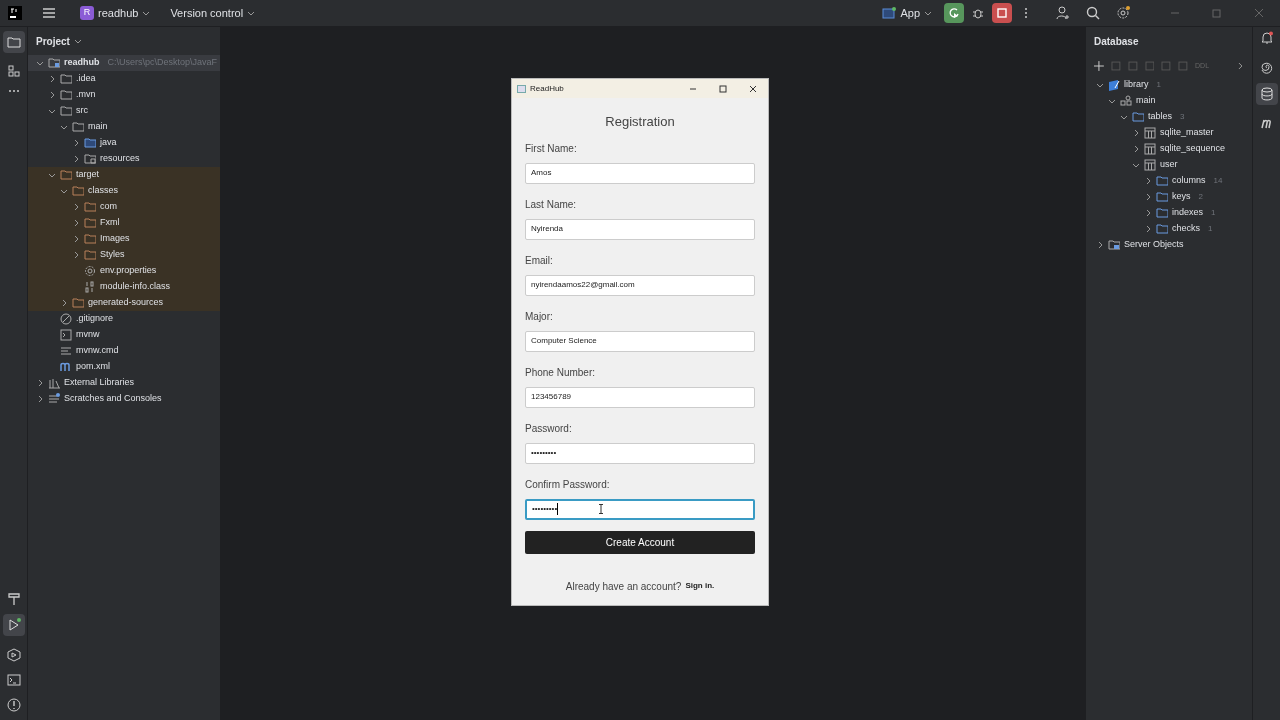 The height and width of the screenshot is (720, 1280). Describe the element at coordinates (124, 303) in the screenshot. I see `tree-item: generated-sources` at that location.